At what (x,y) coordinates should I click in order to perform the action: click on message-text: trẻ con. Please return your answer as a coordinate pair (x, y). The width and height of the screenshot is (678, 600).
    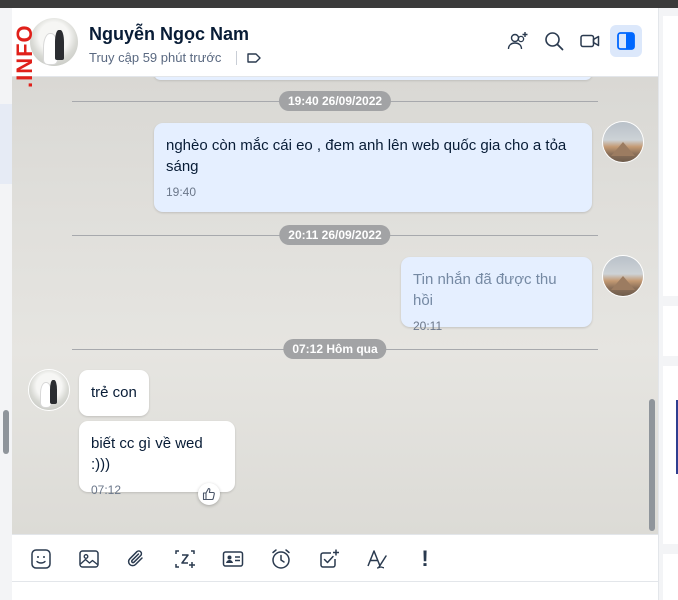
    Looking at the image, I should click on (114, 392).